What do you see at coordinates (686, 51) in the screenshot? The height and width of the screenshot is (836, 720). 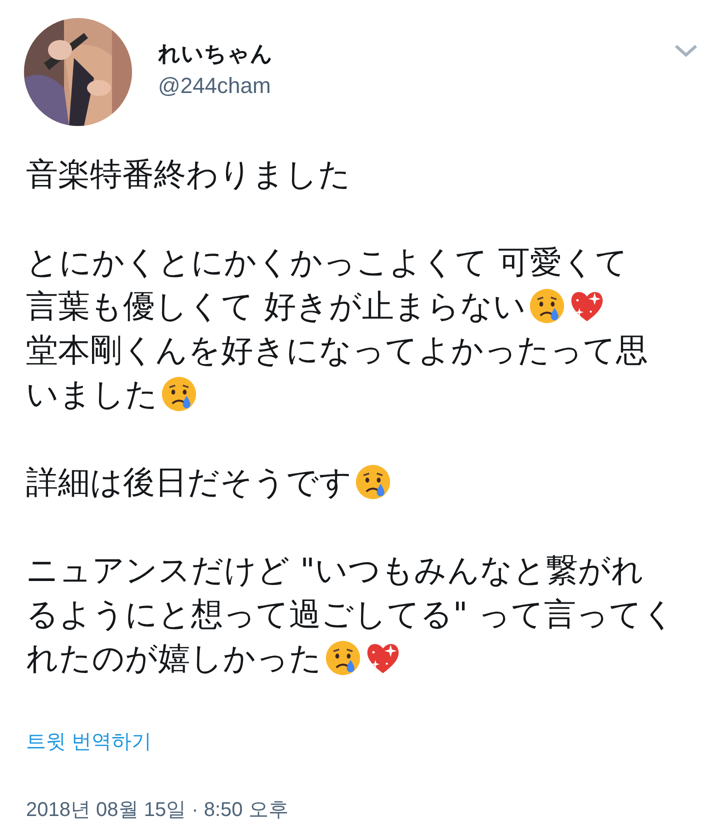 I see `chevron-down-icon` at bounding box center [686, 51].